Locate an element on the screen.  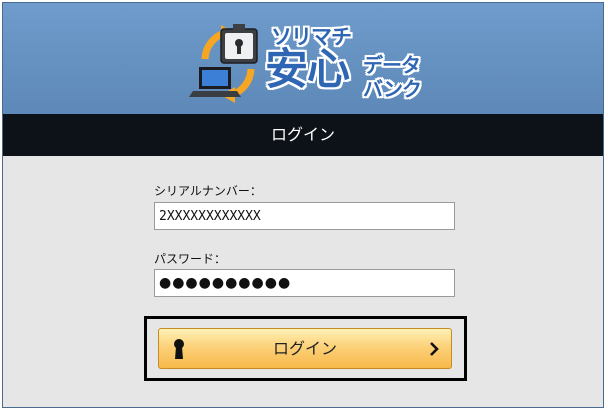
login-button-focus-ring: ログイン is located at coordinates (305, 348).